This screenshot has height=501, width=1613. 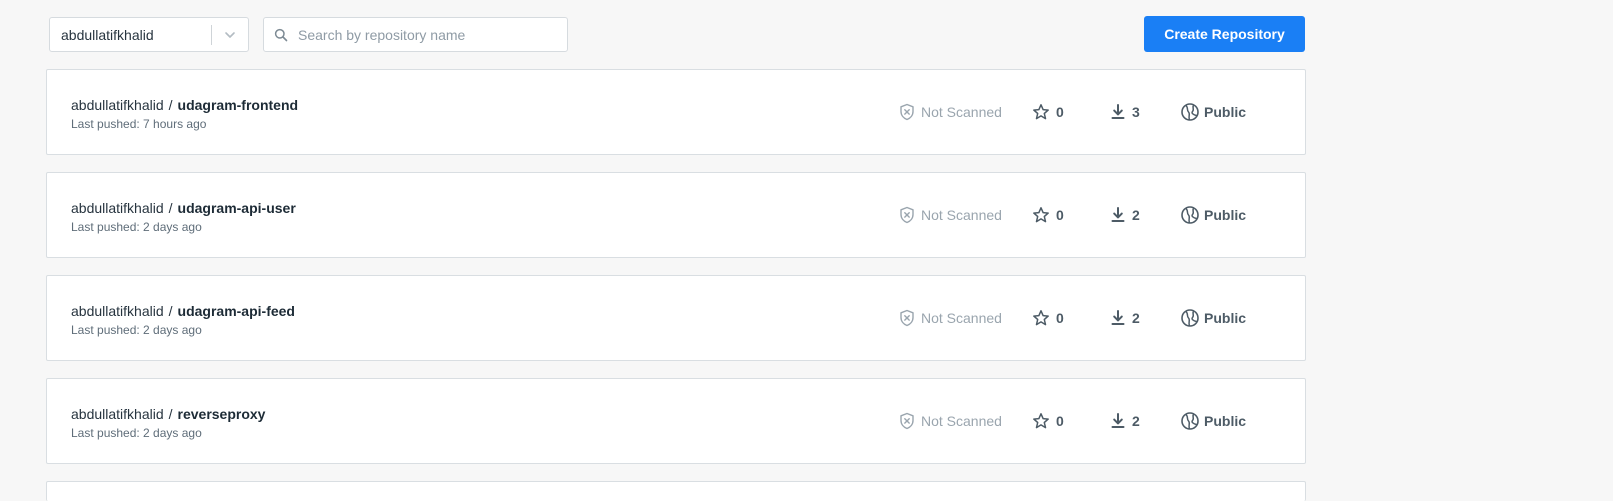 What do you see at coordinates (432, 34) in the screenshot?
I see `search-input` at bounding box center [432, 34].